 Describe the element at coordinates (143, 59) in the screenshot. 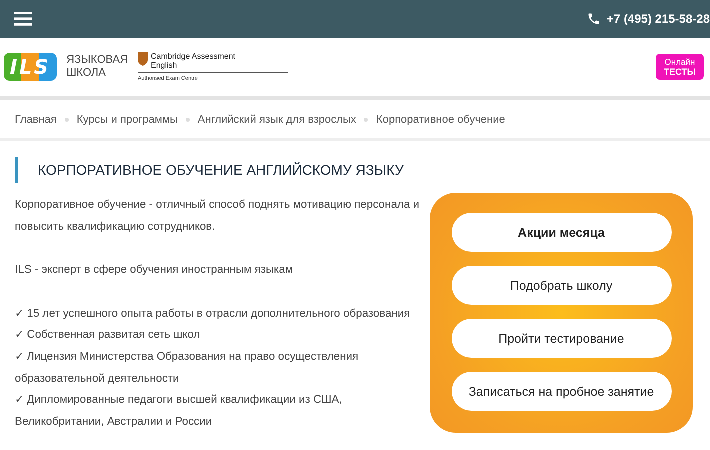

I see `shield-icon` at that location.